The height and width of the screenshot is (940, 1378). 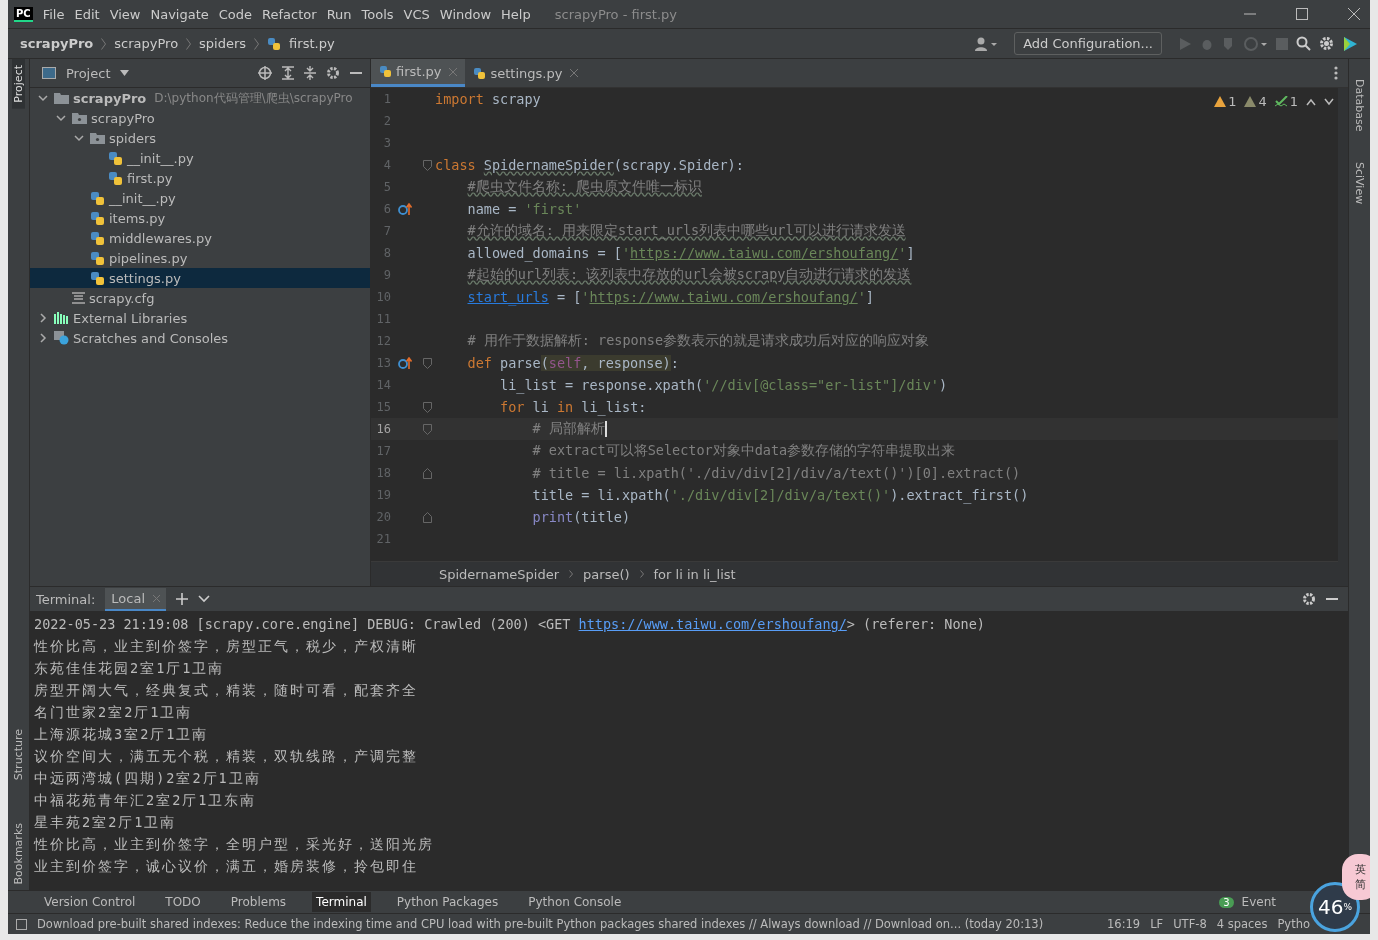 I want to click on input-method-widget: 英 简, so click(x=1356, y=877).